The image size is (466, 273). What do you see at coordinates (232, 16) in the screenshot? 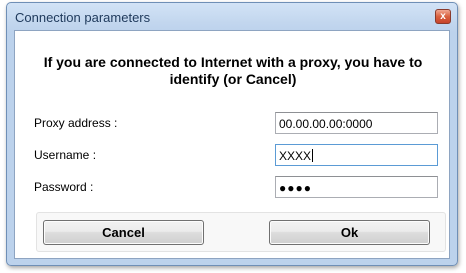
I see `title-bar: Connection parameters x` at bounding box center [232, 16].